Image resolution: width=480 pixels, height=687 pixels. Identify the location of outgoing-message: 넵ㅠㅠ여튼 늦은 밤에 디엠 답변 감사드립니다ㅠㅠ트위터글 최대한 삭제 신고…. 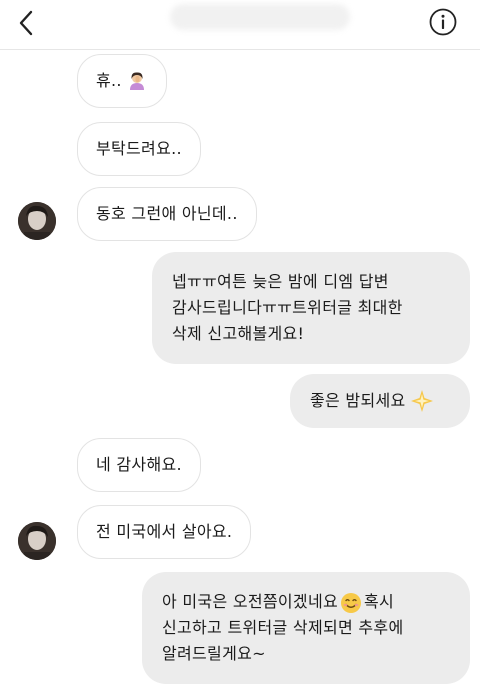
(311, 308).